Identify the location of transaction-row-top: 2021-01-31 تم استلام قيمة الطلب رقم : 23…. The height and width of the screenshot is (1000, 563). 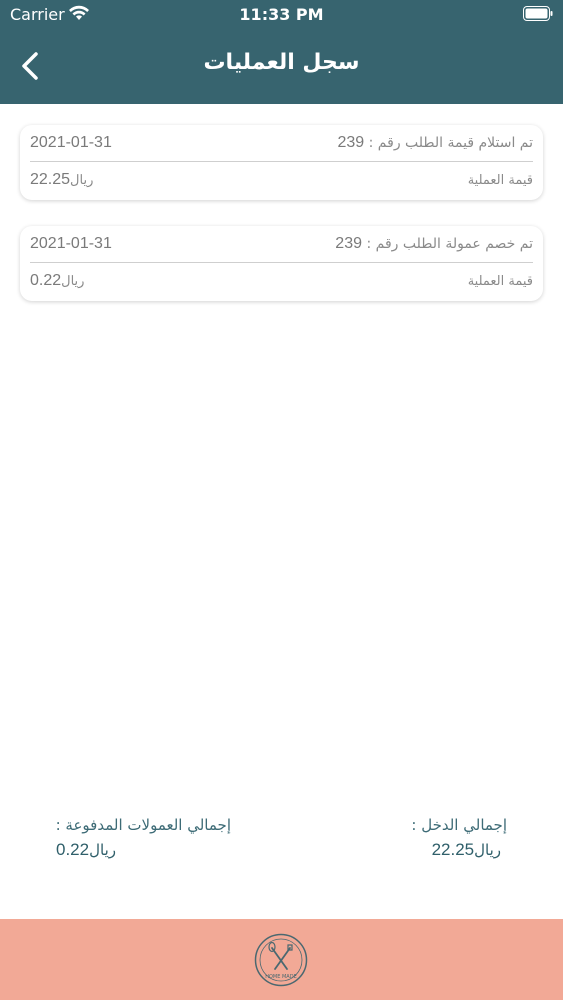
(281, 143).